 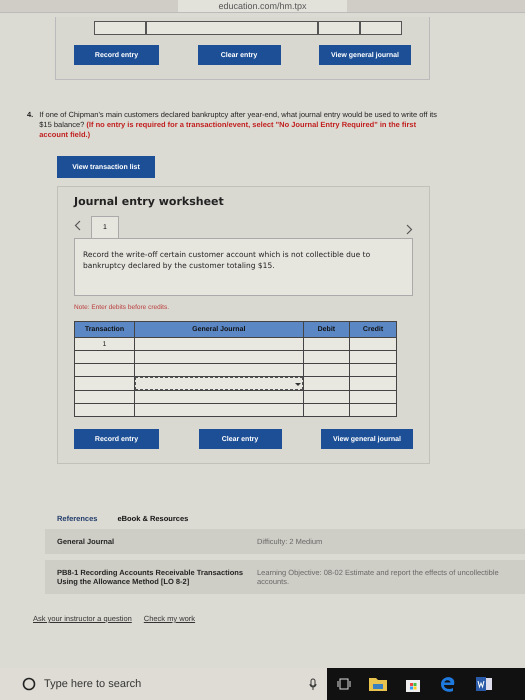 I want to click on microphone-icon, so click(x=313, y=684).